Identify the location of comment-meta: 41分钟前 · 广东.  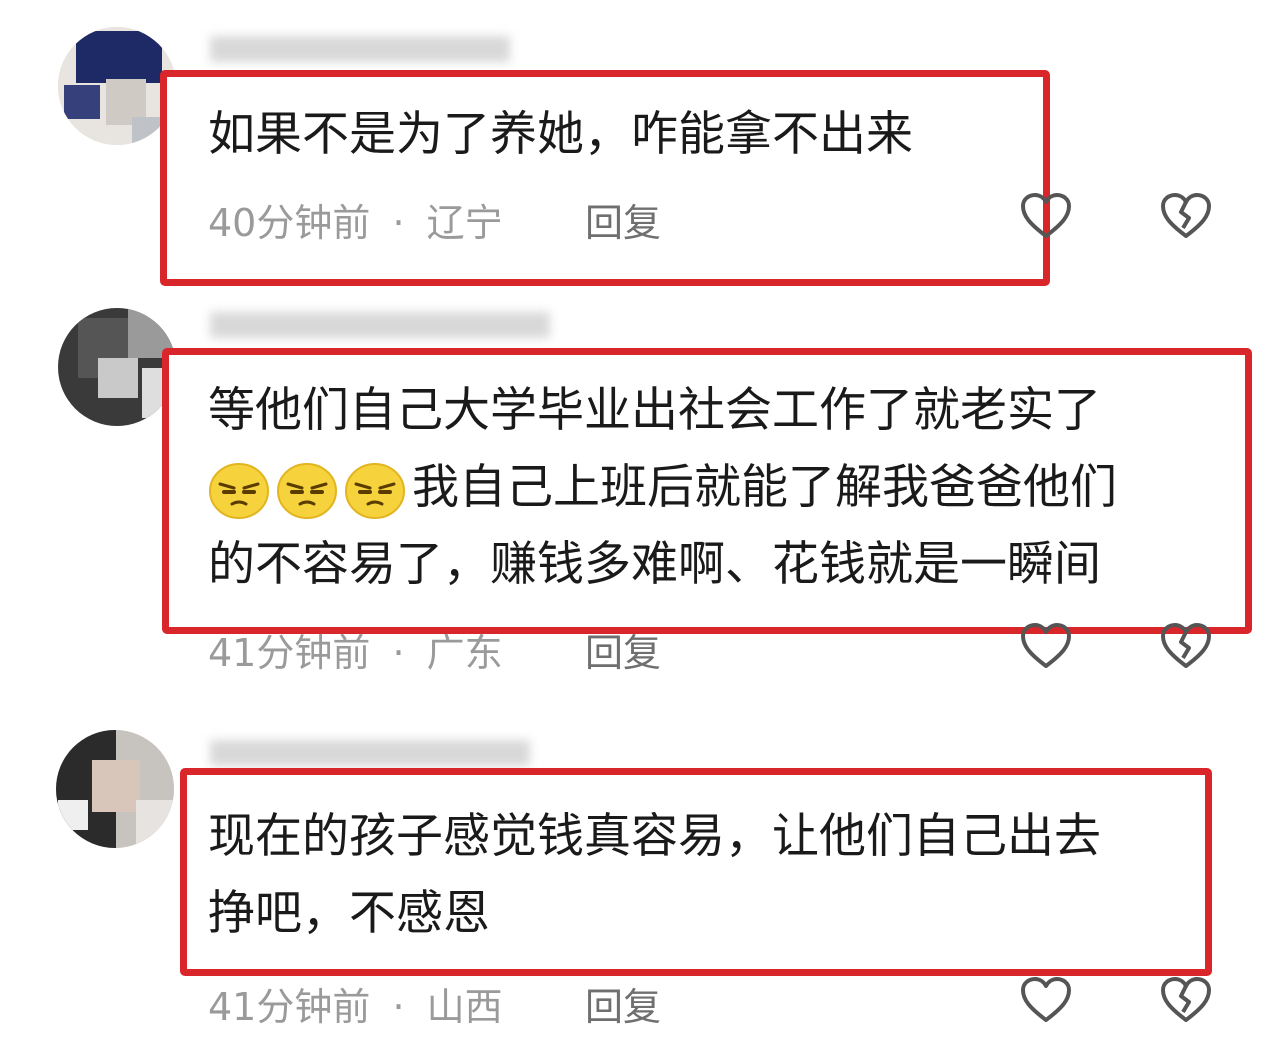
(355, 649).